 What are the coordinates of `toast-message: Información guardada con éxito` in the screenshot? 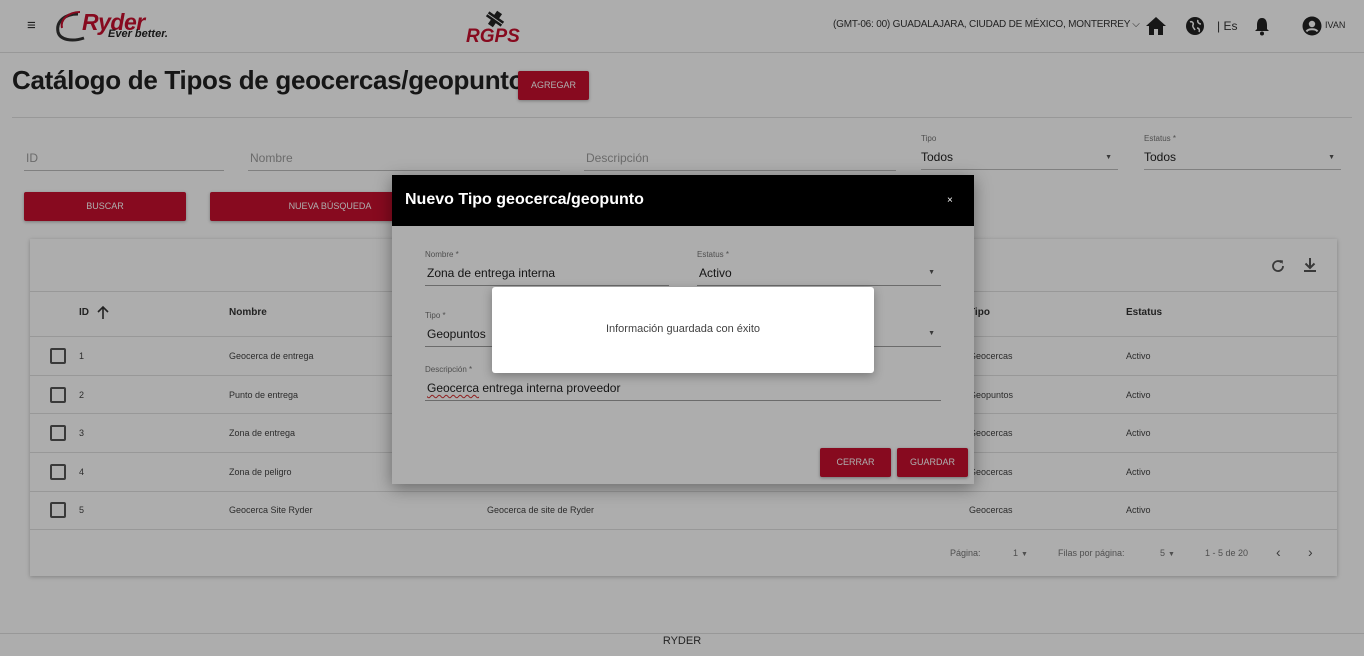 It's located at (683, 329).